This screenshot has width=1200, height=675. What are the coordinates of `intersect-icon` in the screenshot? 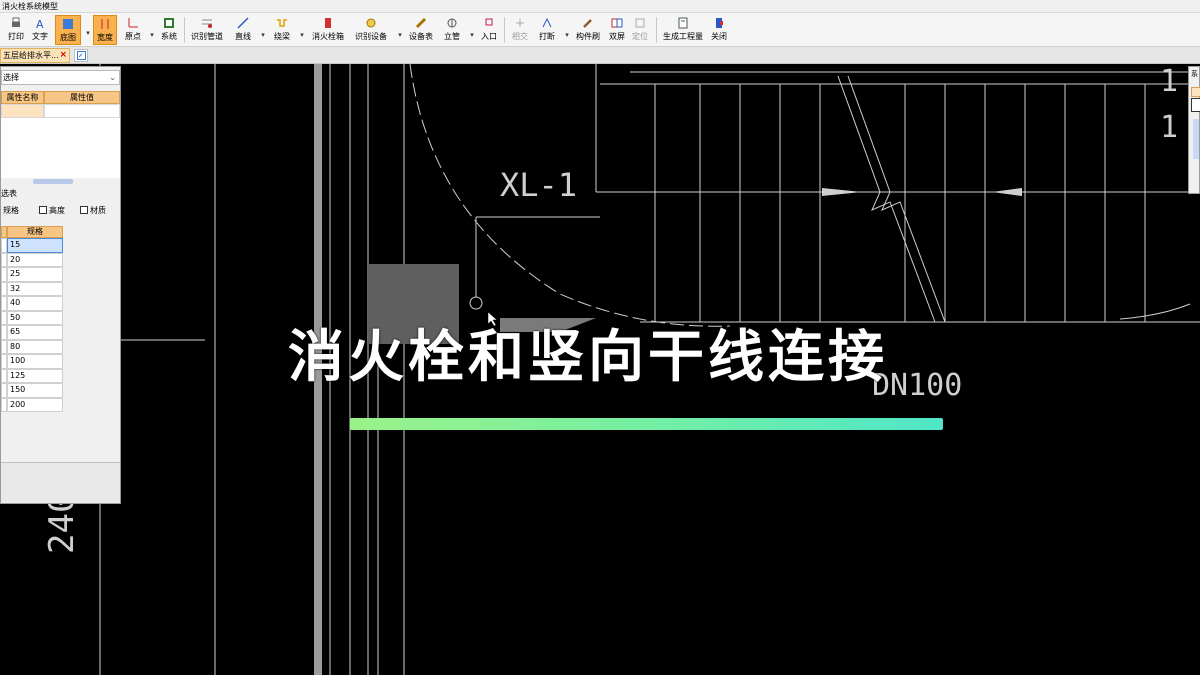 It's located at (520, 23).